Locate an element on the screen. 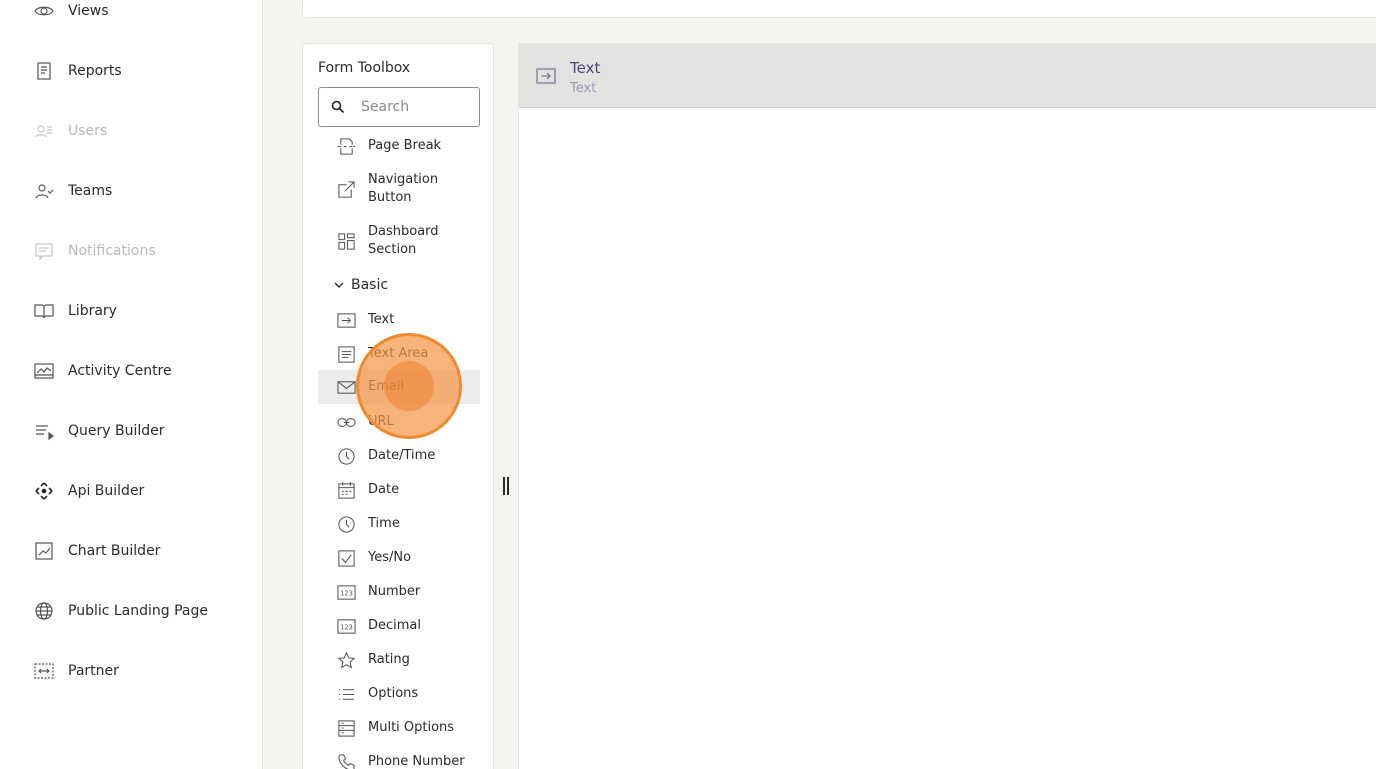 The image size is (1376, 769). tool-item-label: Text Area is located at coordinates (398, 353).